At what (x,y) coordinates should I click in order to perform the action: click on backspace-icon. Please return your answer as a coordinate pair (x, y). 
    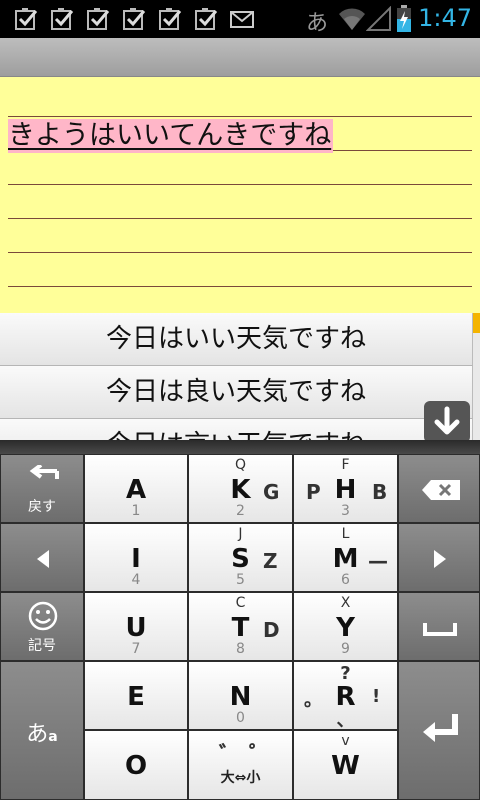
    Looking at the image, I should click on (441, 490).